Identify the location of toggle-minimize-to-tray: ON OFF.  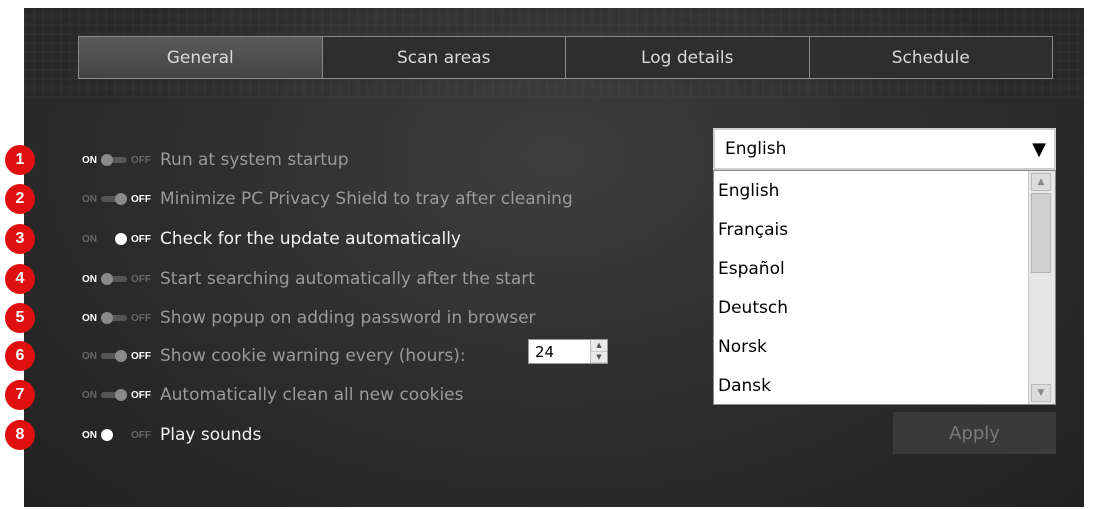
(121, 199).